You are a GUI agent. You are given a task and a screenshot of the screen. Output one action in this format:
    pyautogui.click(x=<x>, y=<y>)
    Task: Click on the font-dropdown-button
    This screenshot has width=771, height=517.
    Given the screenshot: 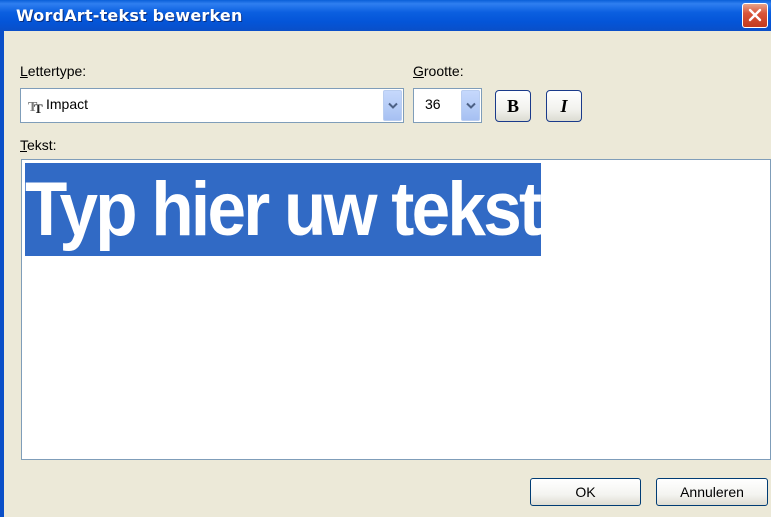 What is the action you would take?
    pyautogui.click(x=392, y=105)
    